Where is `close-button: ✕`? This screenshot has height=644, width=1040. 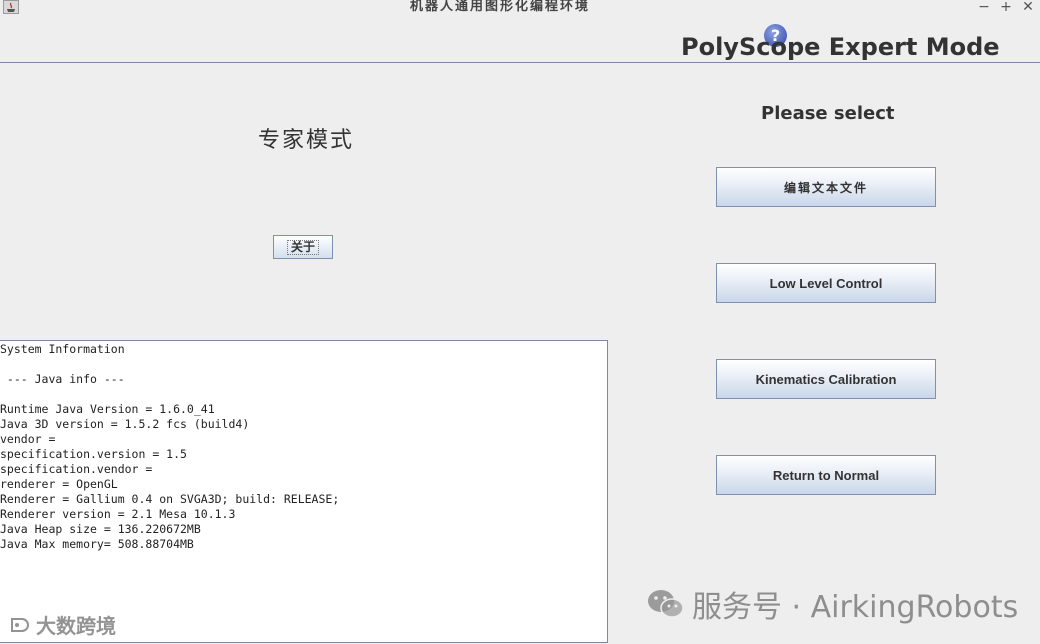
close-button: ✕ is located at coordinates (1028, 7).